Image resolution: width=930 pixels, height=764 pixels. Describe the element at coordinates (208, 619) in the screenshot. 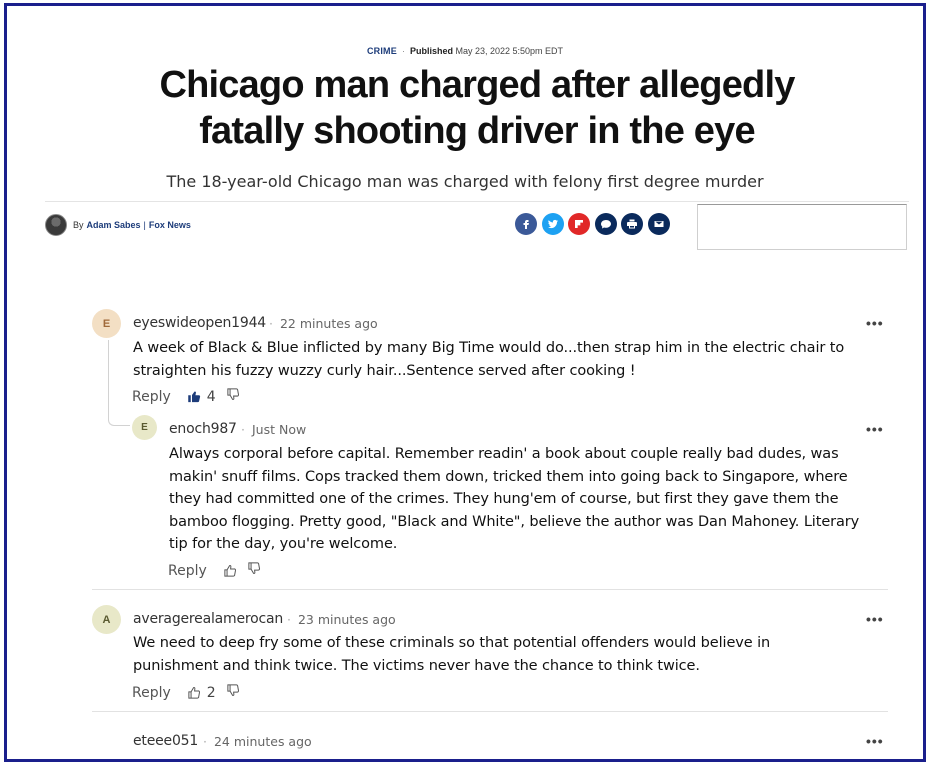

I see `comment-username: averagerealamerocan` at that location.